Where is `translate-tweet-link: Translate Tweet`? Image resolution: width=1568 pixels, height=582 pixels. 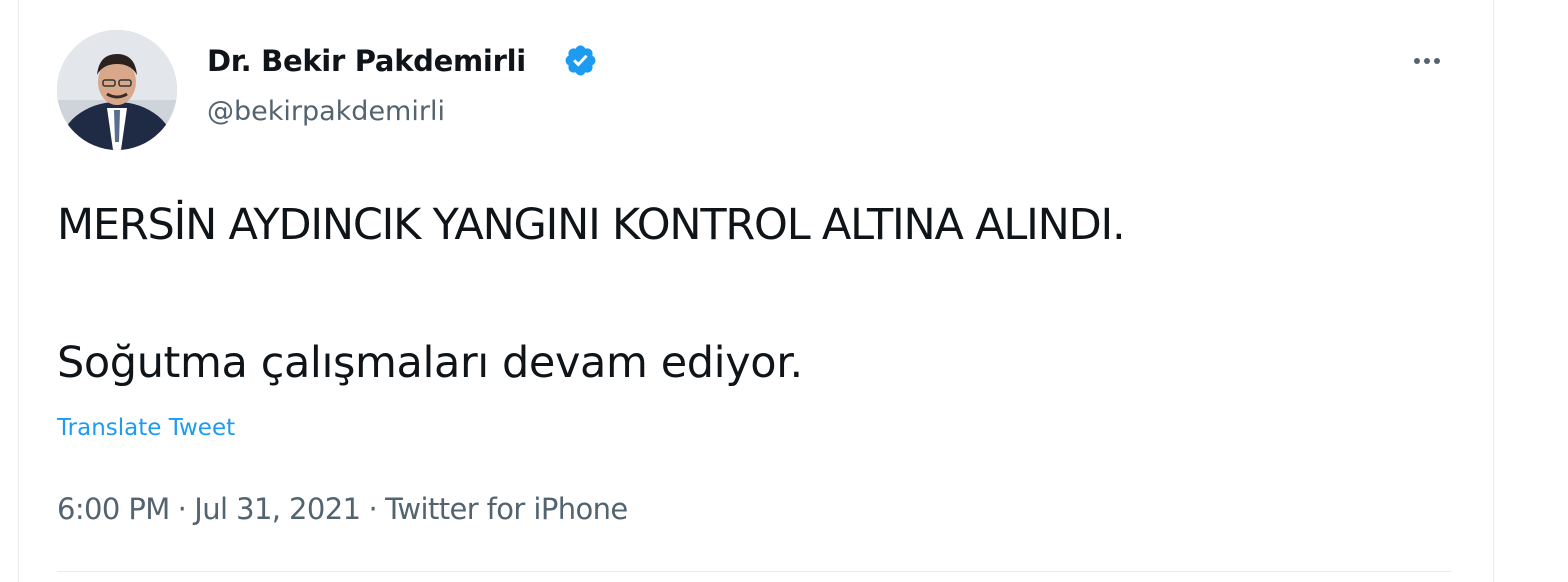 translate-tweet-link: Translate Tweet is located at coordinates (146, 428).